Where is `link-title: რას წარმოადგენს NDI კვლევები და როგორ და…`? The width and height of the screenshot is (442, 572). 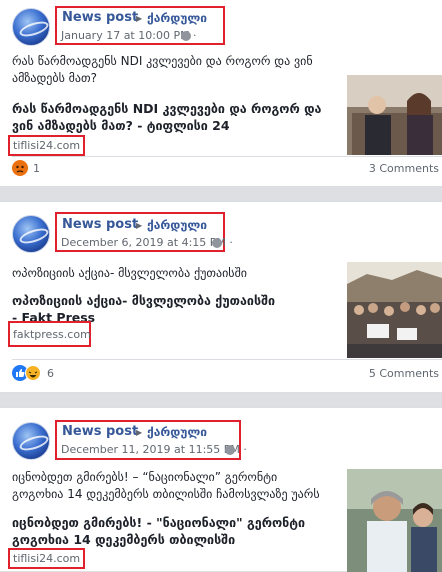
link-title: რას წარმოადგენს NDI კვლევები და როგორ და… is located at coordinates (172, 118).